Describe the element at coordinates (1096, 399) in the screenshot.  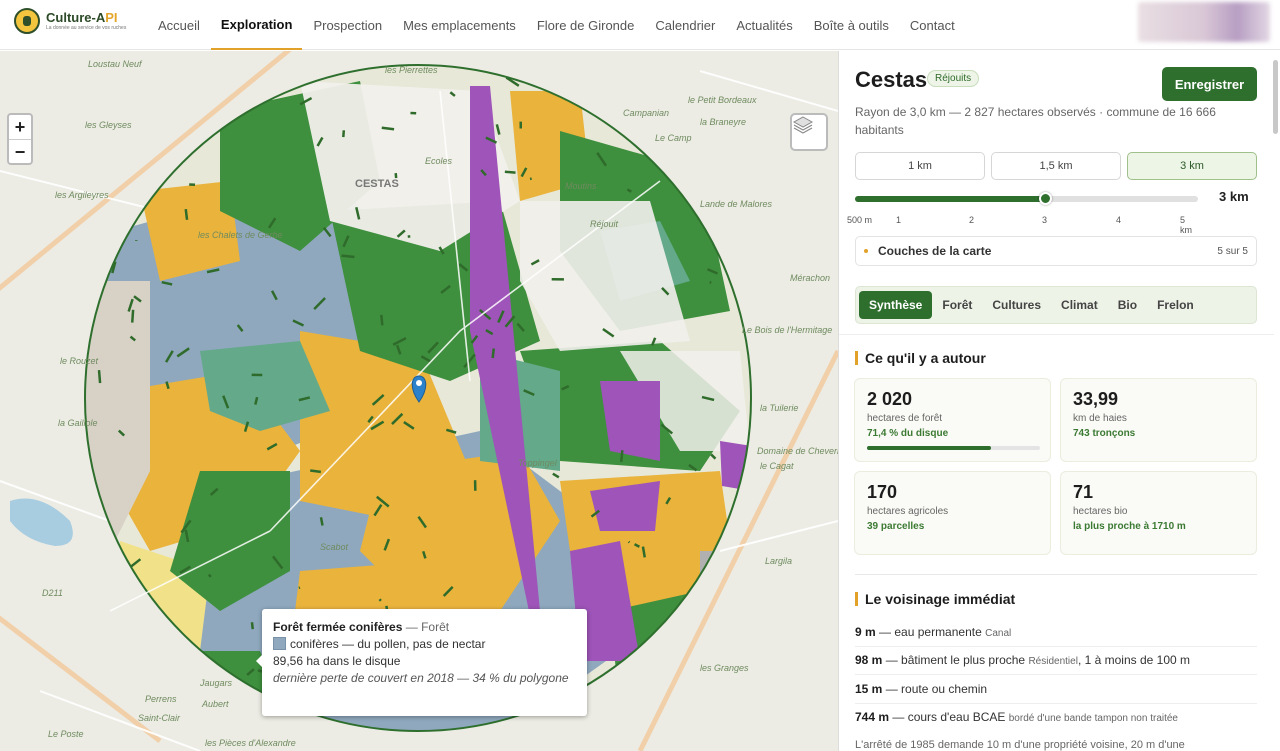
I see `card-number: 33,99` at that location.